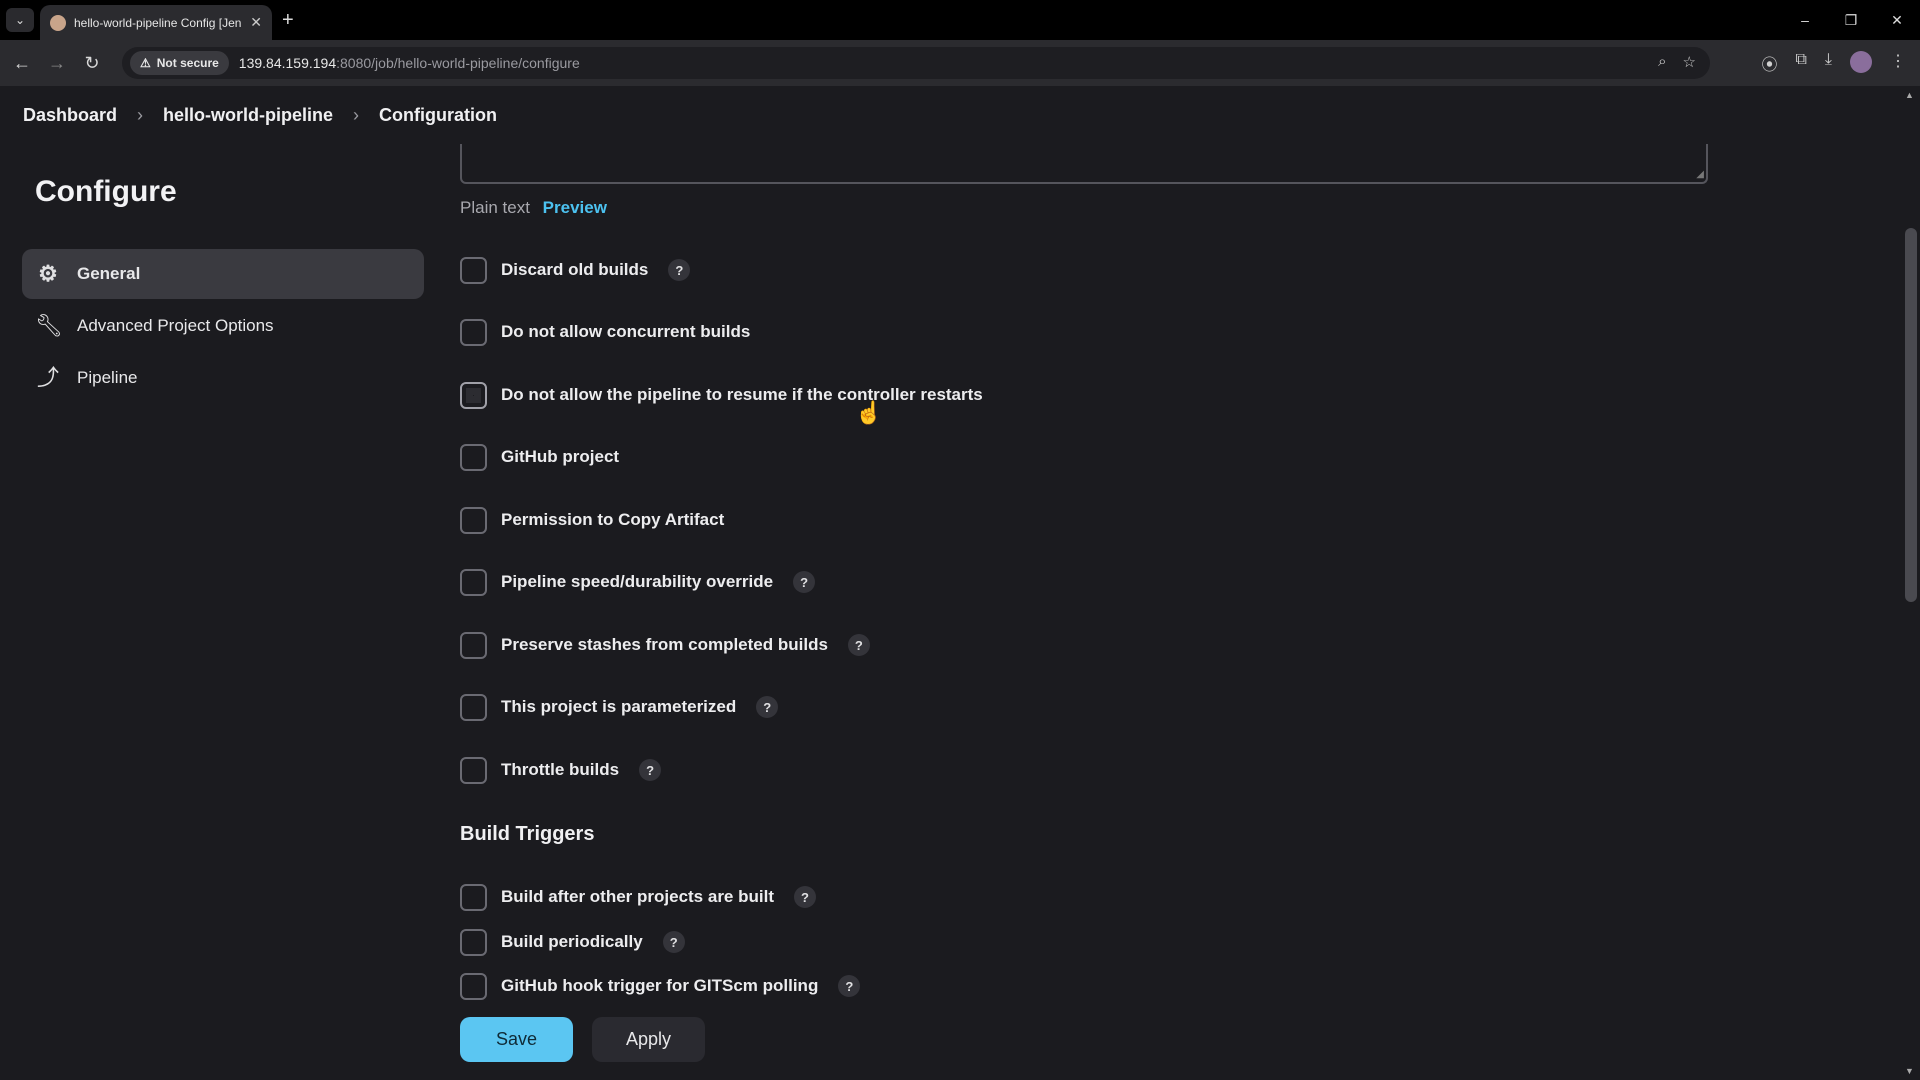 This screenshot has width=1920, height=1080. I want to click on option-label: Discard old builds, so click(574, 270).